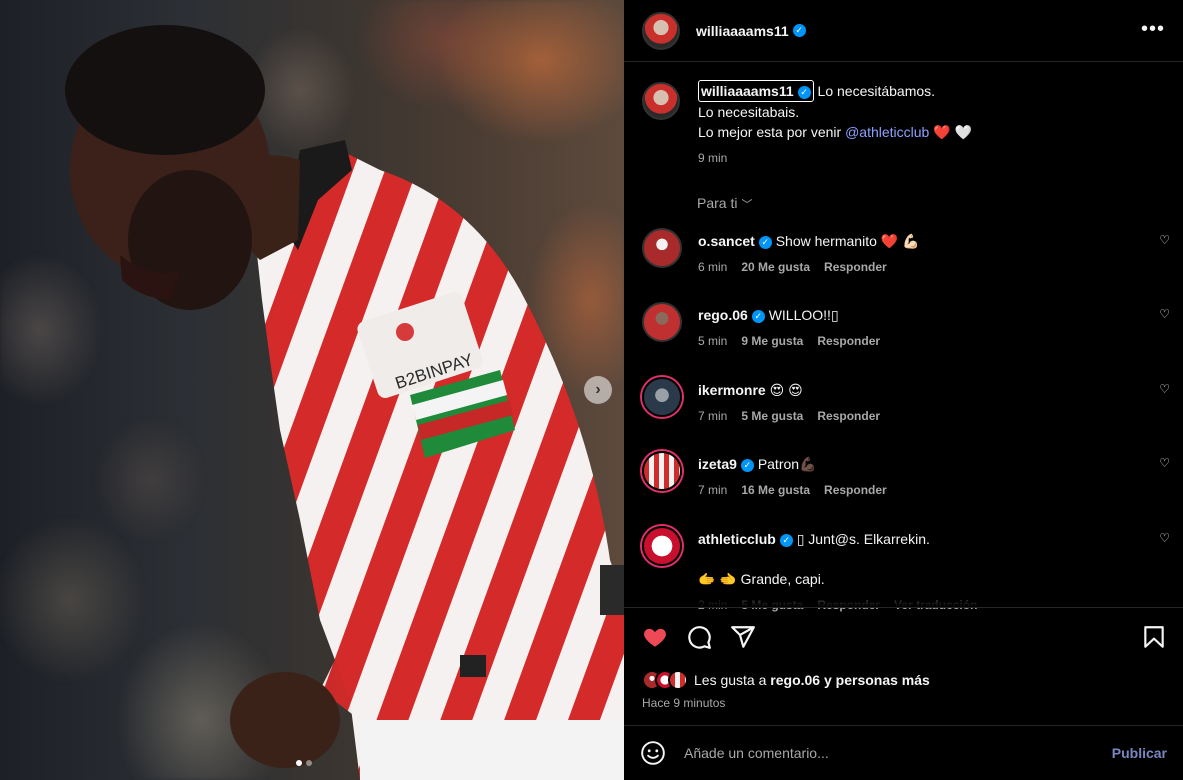 The image size is (1183, 780). What do you see at coordinates (1139, 753) in the screenshot?
I see `publish-button: Publicar` at bounding box center [1139, 753].